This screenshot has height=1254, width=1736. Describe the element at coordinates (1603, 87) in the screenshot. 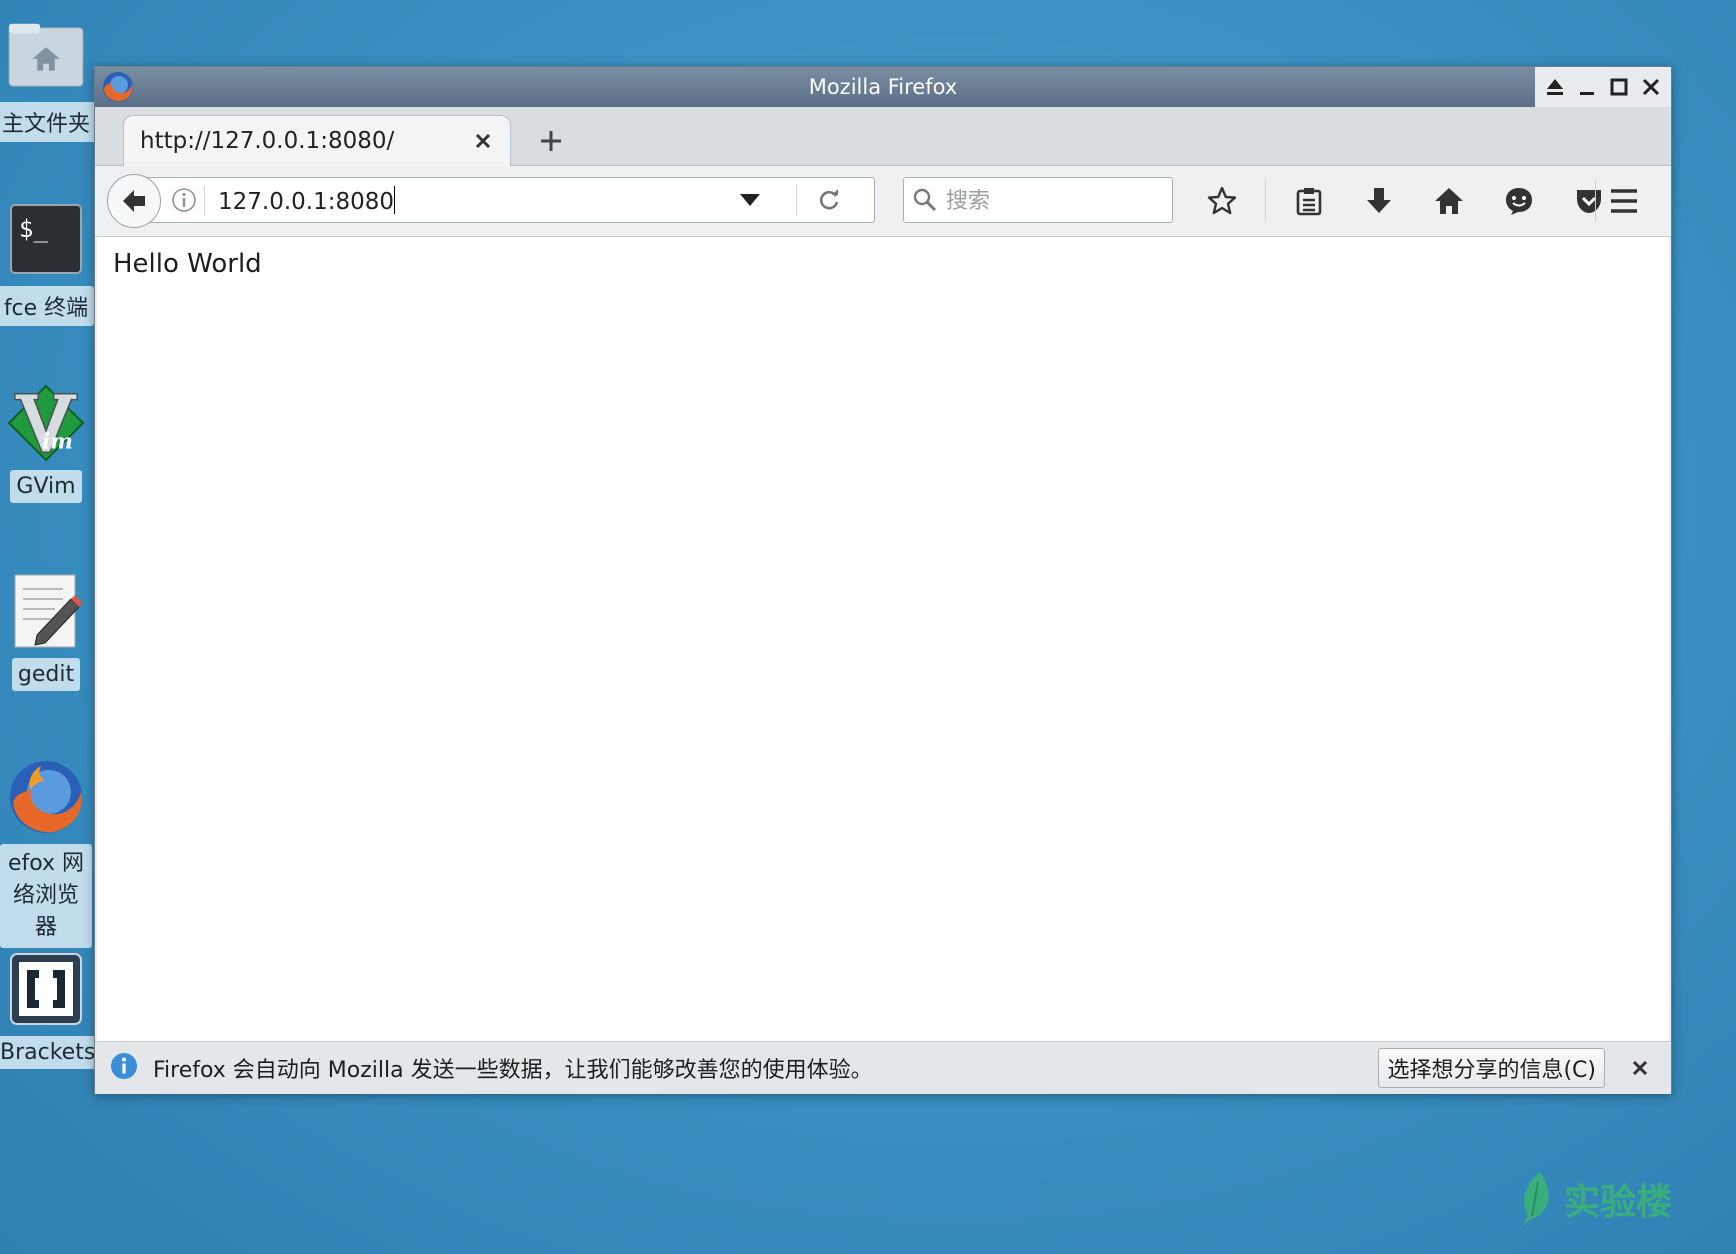

I see `window-controls` at that location.